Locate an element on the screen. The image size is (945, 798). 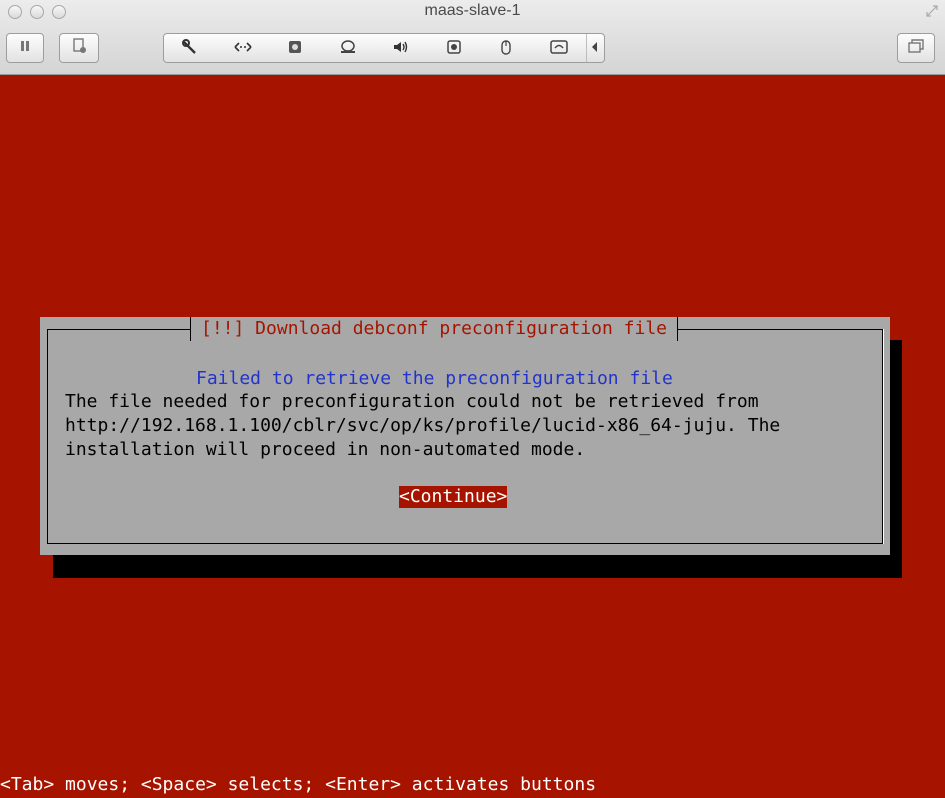
speaker-icon is located at coordinates (401, 48).